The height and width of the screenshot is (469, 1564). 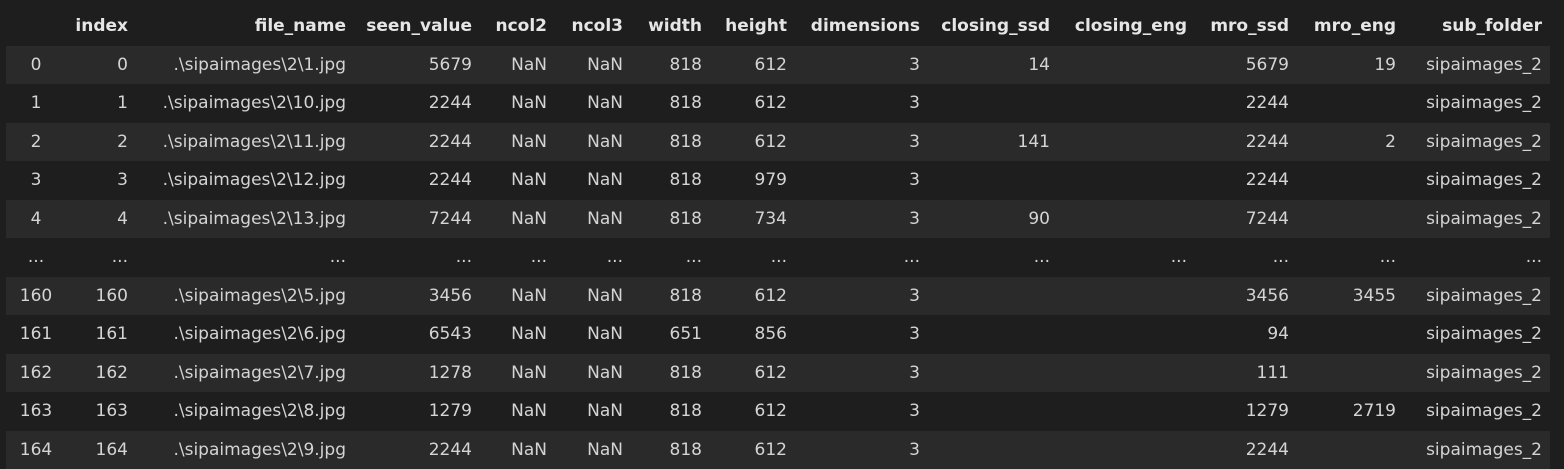 I want to click on column-header-height: height, so click(x=752, y=26).